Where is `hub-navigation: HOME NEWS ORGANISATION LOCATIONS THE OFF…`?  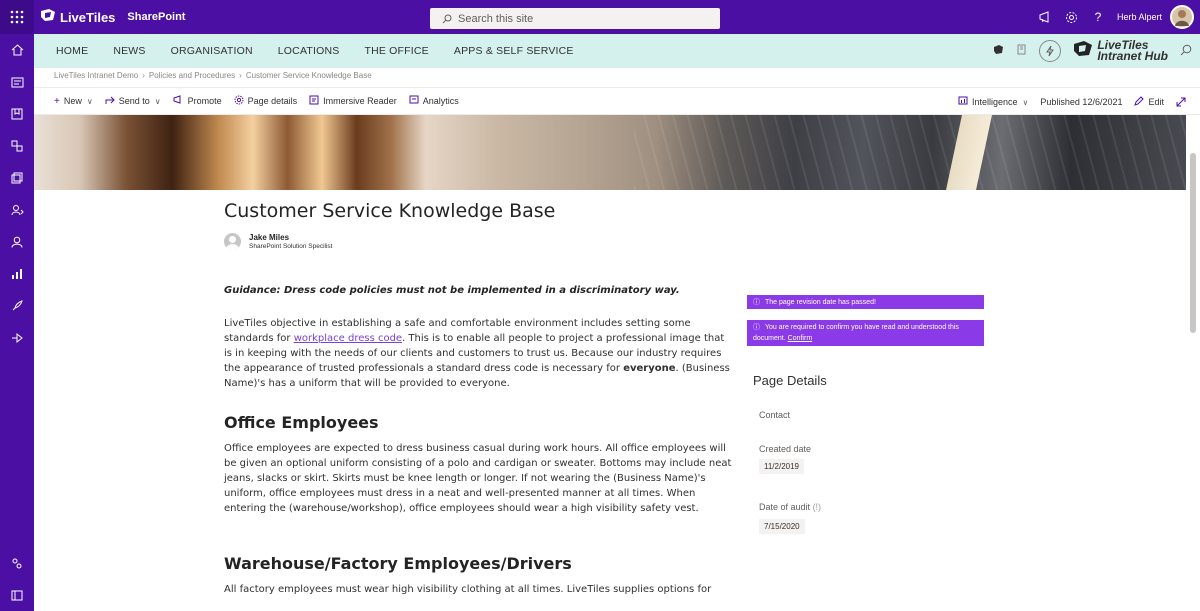
hub-navigation: HOME NEWS ORGANISATION LOCATIONS THE OFF… is located at coordinates (617, 51).